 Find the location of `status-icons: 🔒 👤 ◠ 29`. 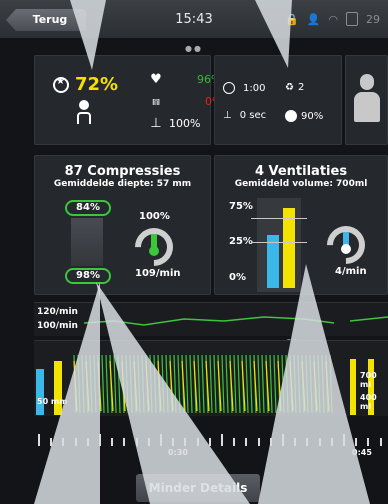

status-icons: 🔒 👤 ◠ 29 is located at coordinates (332, 19).